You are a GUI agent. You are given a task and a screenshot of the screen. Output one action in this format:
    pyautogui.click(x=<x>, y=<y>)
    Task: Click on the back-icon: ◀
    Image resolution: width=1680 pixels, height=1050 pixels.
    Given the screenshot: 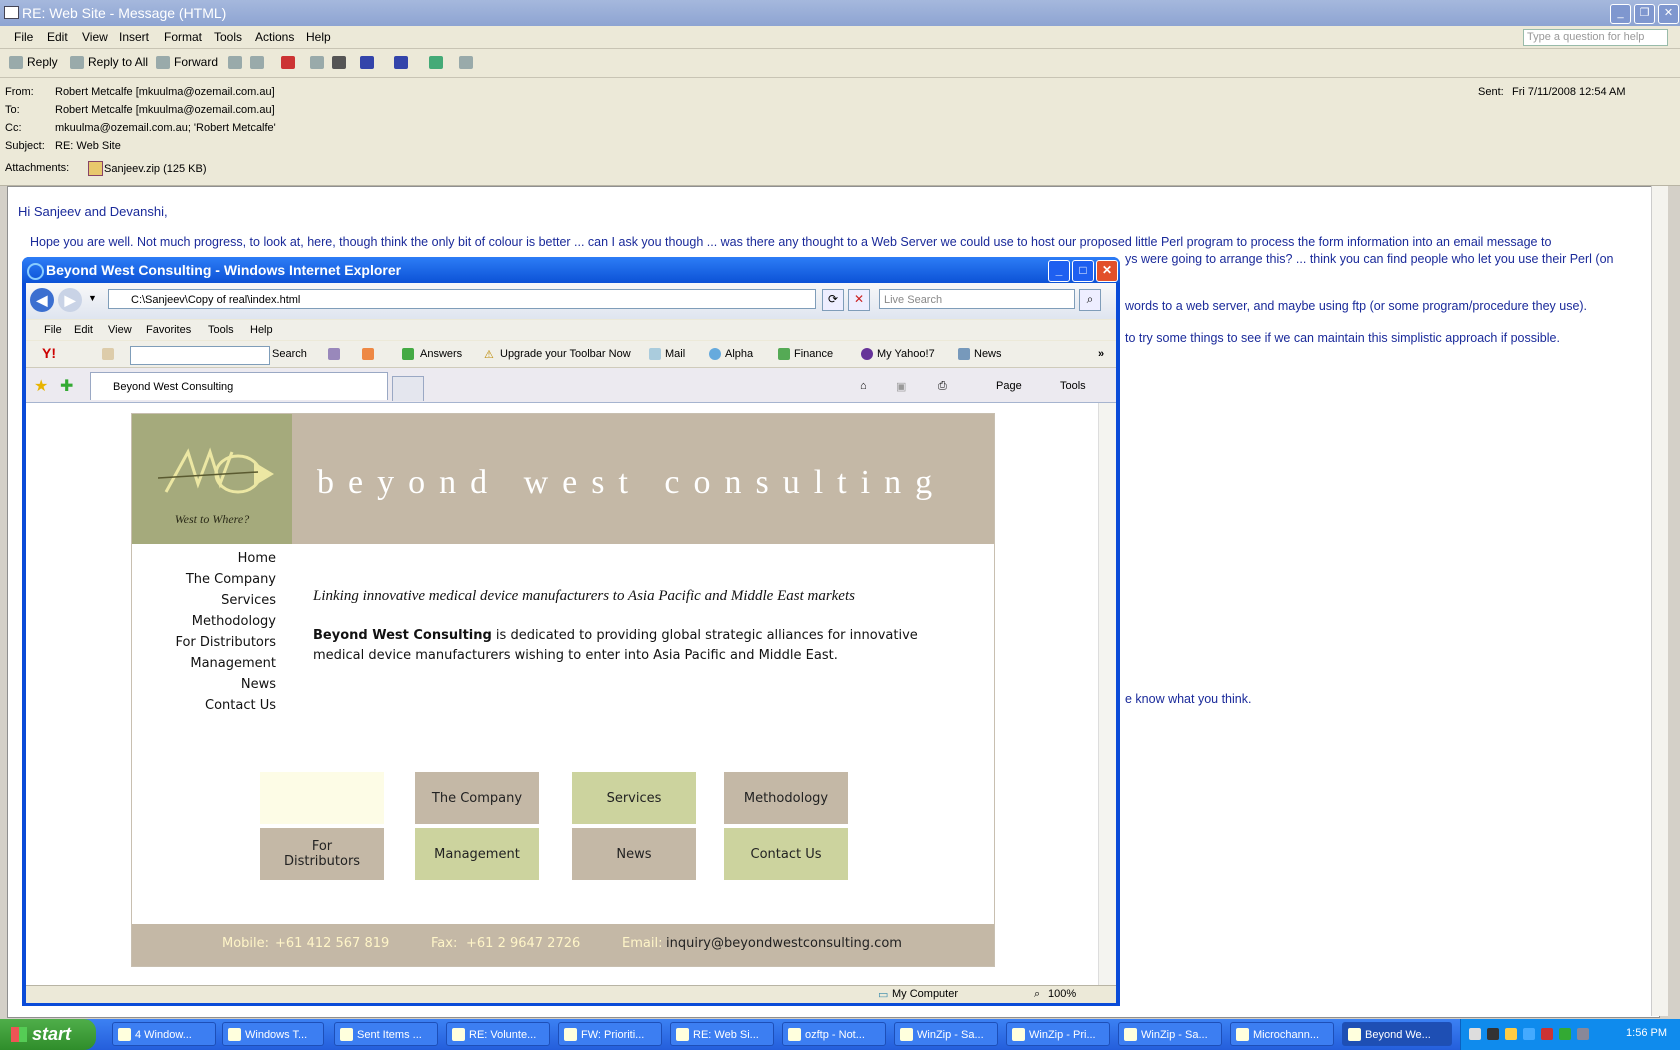 What is the action you would take?
    pyautogui.click(x=42, y=300)
    